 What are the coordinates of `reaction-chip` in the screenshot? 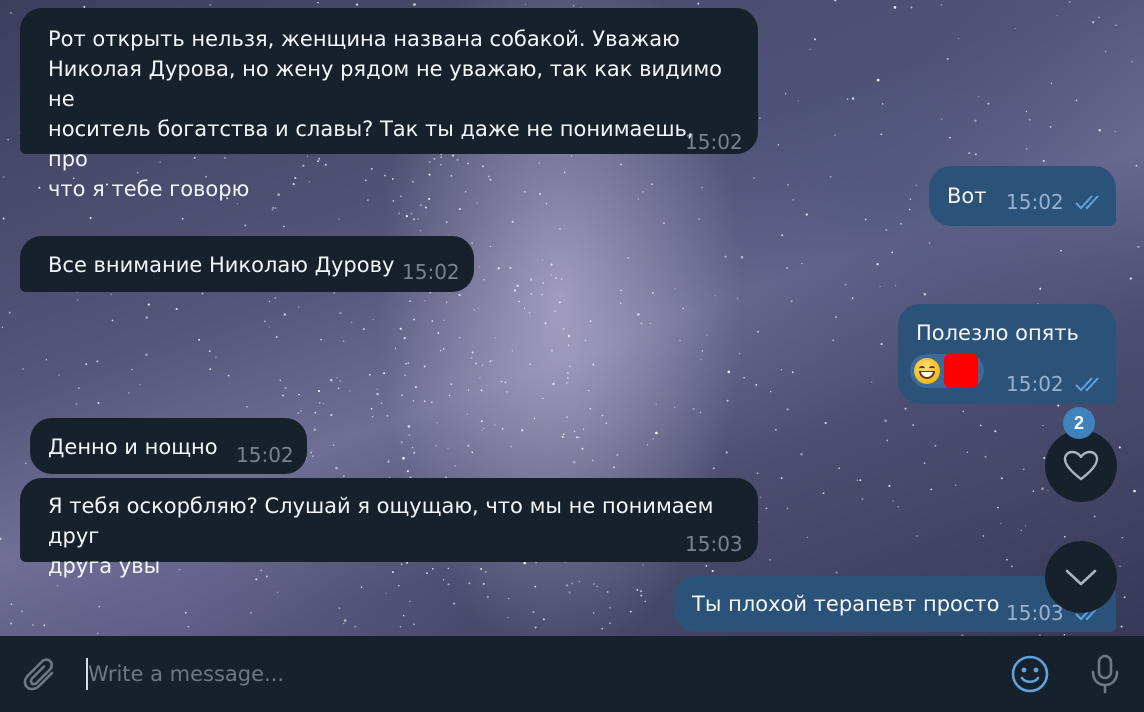 It's located at (947, 371).